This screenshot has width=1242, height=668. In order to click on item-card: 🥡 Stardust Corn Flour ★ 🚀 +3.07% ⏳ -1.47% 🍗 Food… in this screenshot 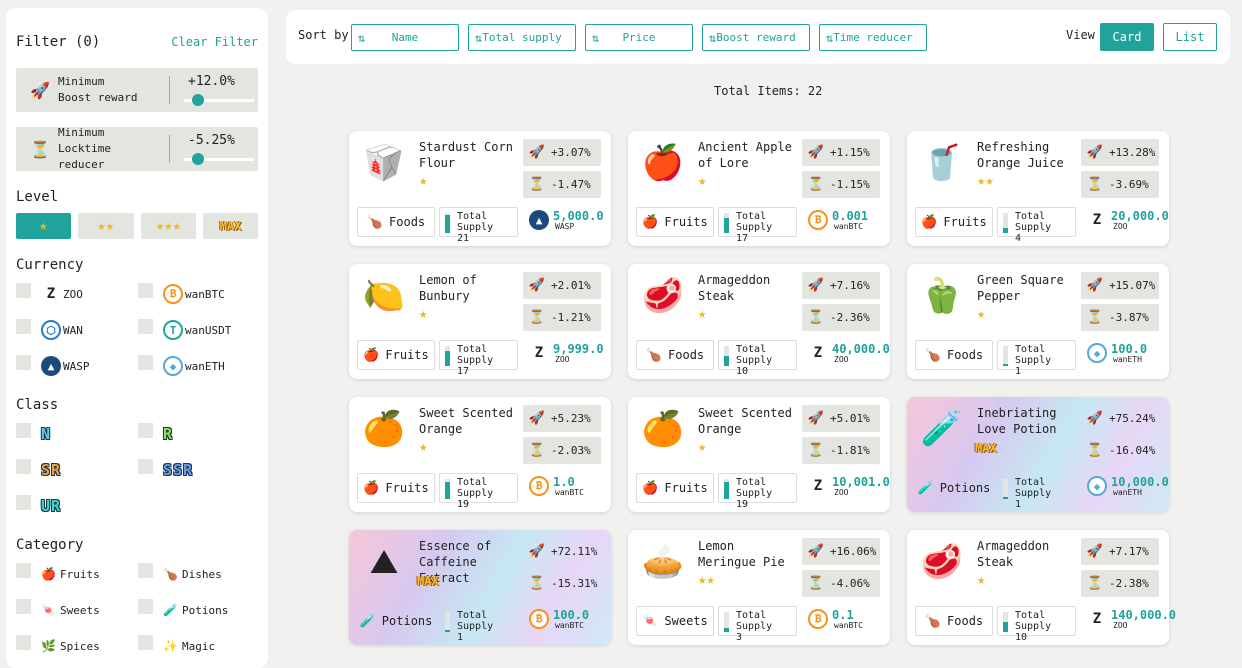, I will do `click(480, 188)`.